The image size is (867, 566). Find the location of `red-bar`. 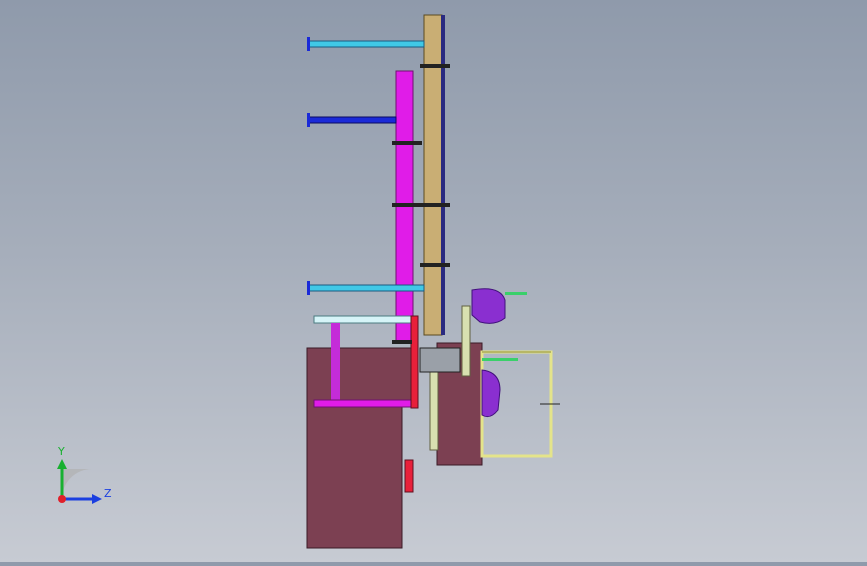

red-bar is located at coordinates (414, 362).